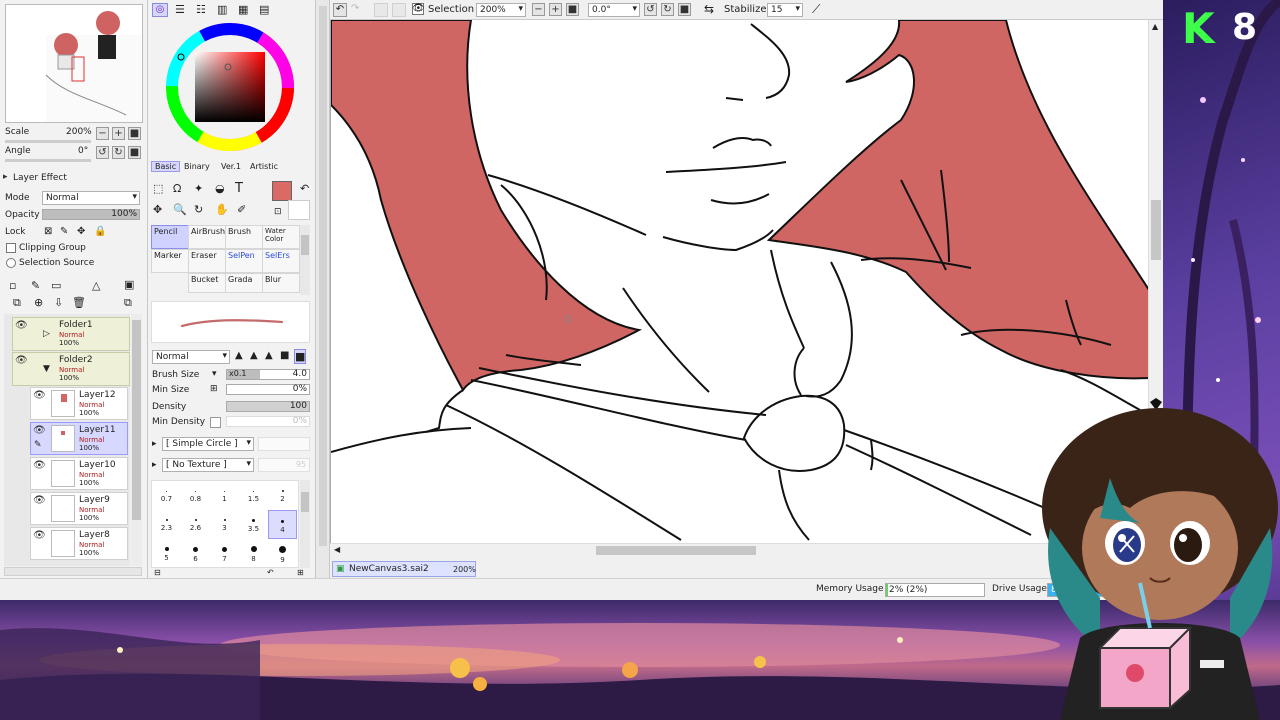  What do you see at coordinates (12, 285) in the screenshot?
I see `new-layer-icon: ▫` at bounding box center [12, 285].